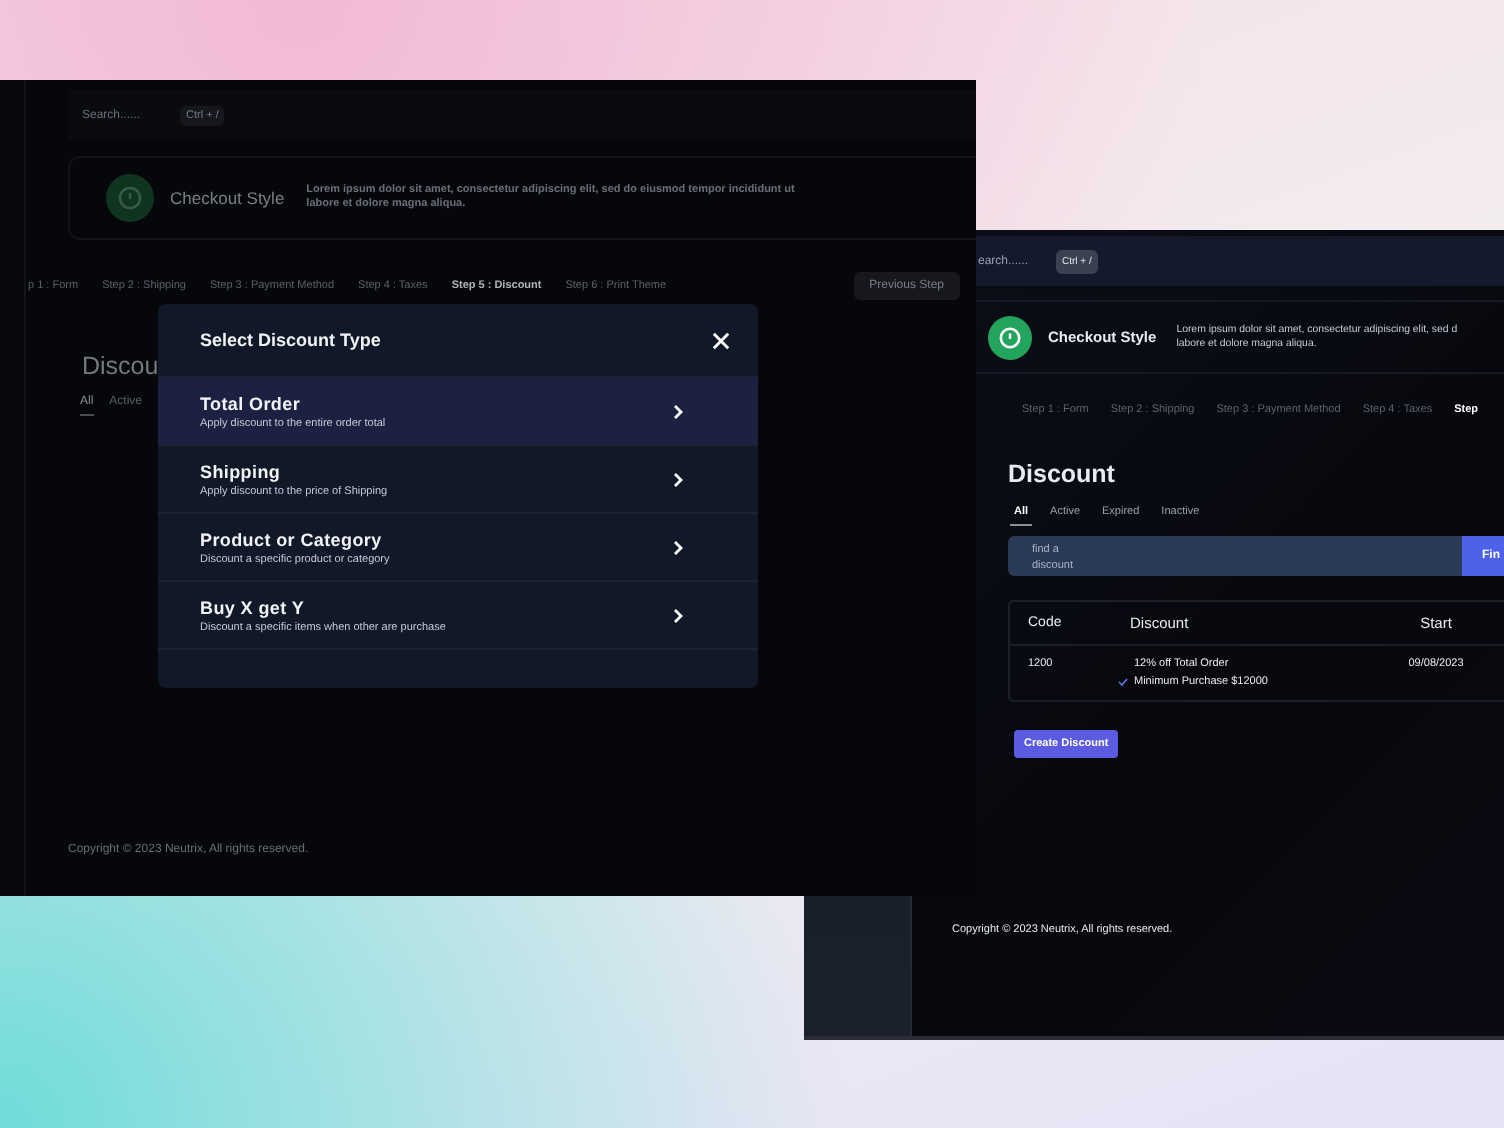 The height and width of the screenshot is (1128, 1504). What do you see at coordinates (120, 366) in the screenshot?
I see `page-title: Discou` at bounding box center [120, 366].